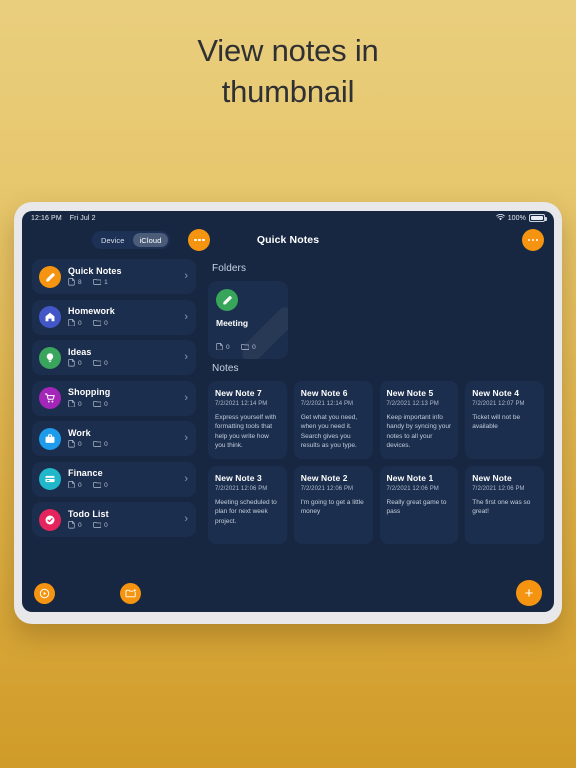  I want to click on card-icon, so click(50, 479).